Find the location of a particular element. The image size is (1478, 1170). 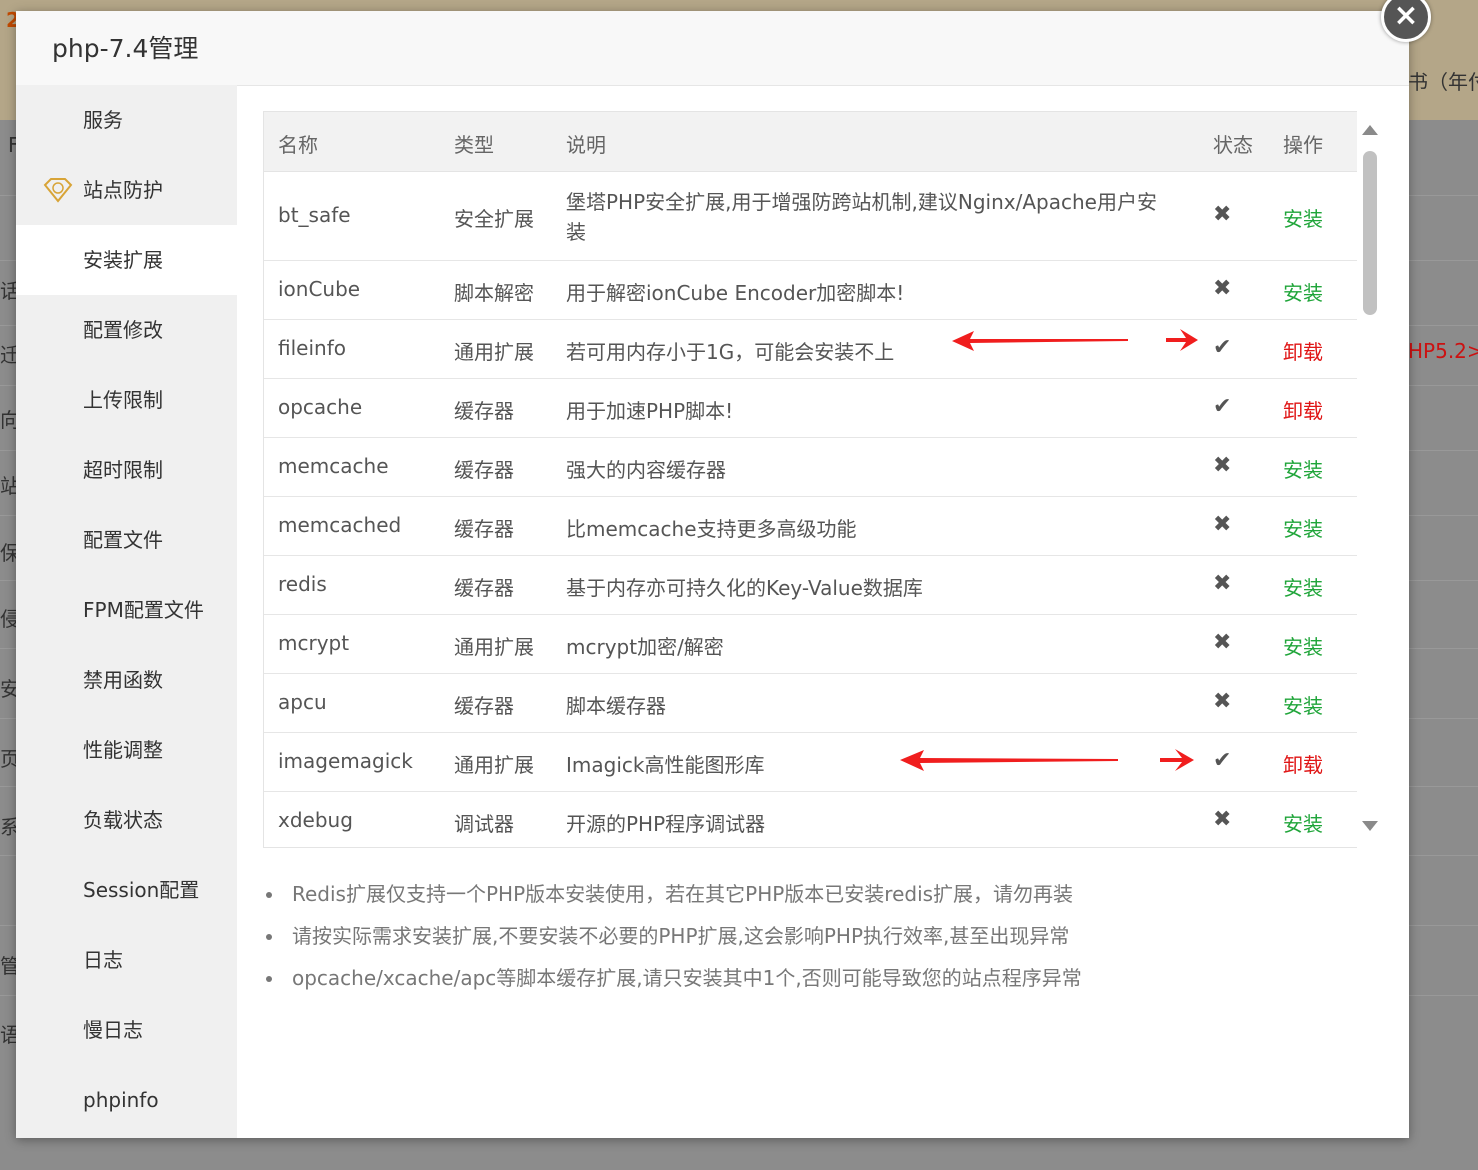

extension-description-continued: 装 is located at coordinates (576, 232).